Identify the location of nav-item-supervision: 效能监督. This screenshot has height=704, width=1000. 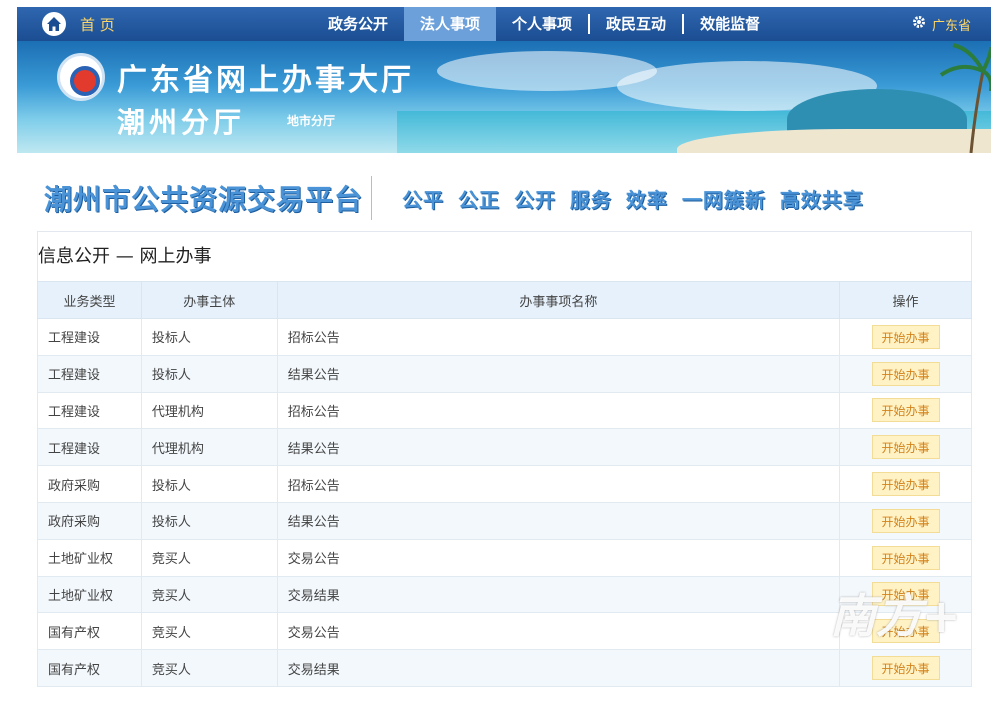
(730, 24).